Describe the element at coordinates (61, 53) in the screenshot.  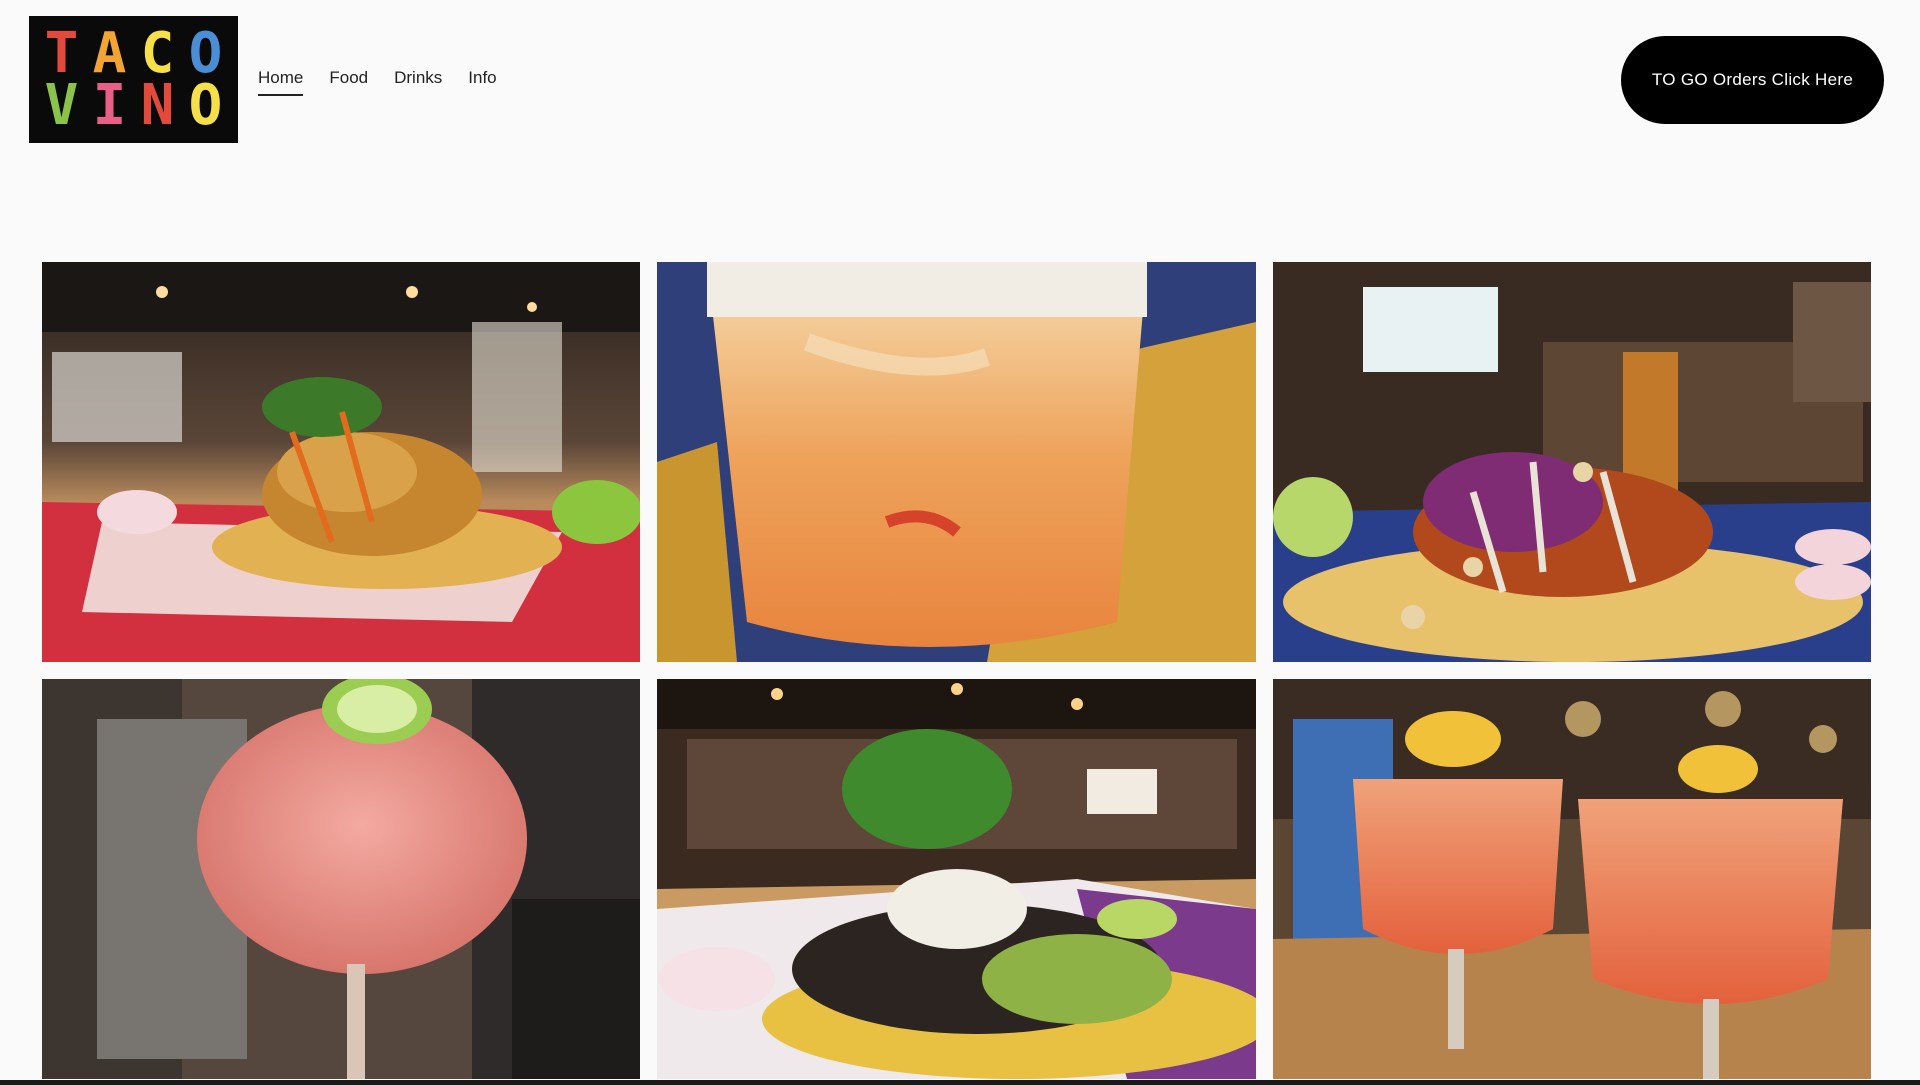
I see `logo-letter: T` at that location.